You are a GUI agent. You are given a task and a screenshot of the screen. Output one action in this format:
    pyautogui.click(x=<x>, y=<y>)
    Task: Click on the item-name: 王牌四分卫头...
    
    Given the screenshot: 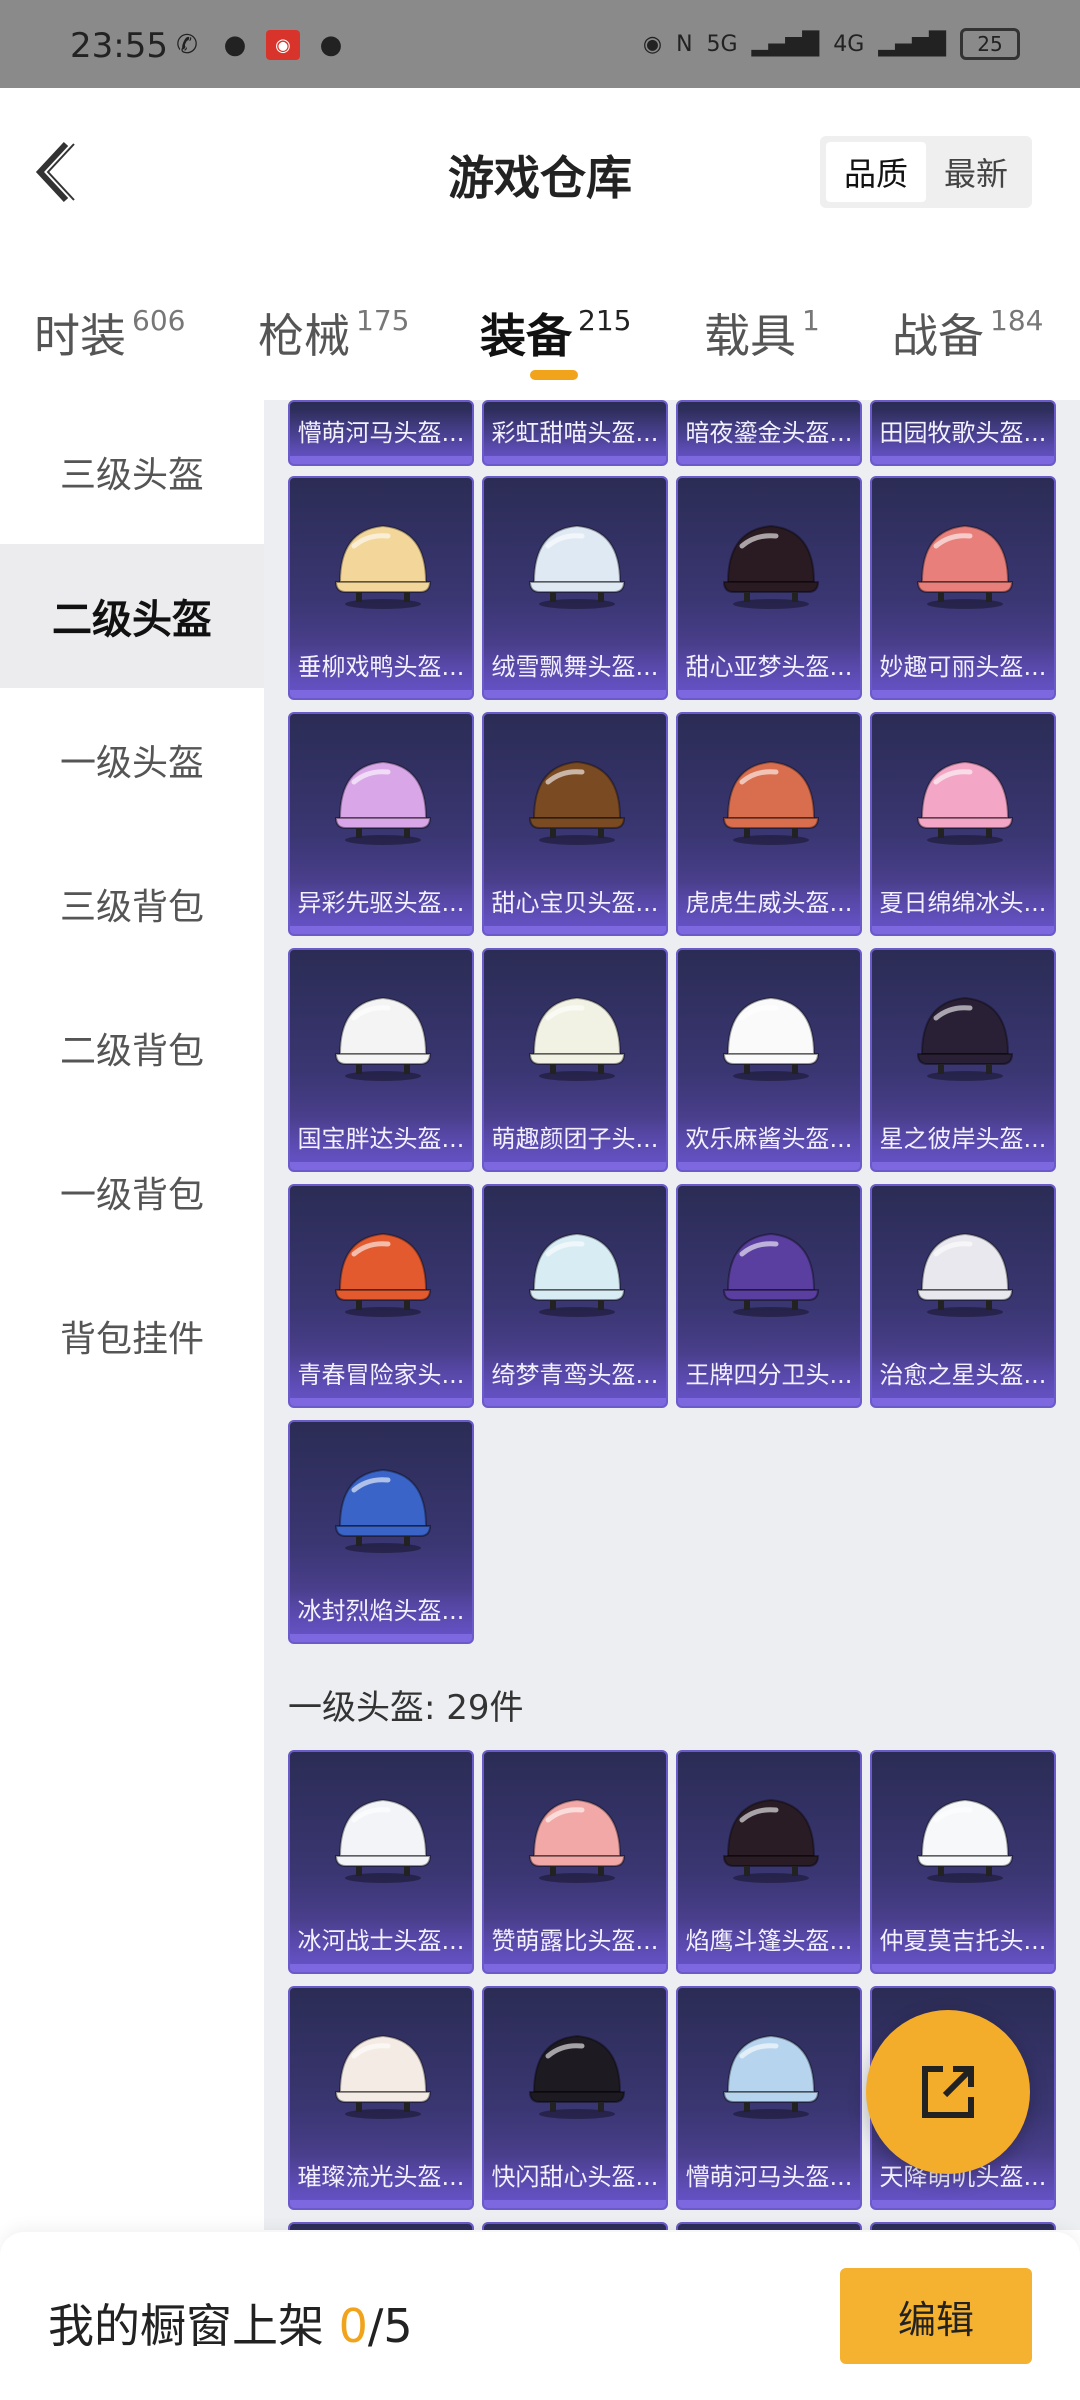 What is the action you would take?
    pyautogui.click(x=769, y=1375)
    